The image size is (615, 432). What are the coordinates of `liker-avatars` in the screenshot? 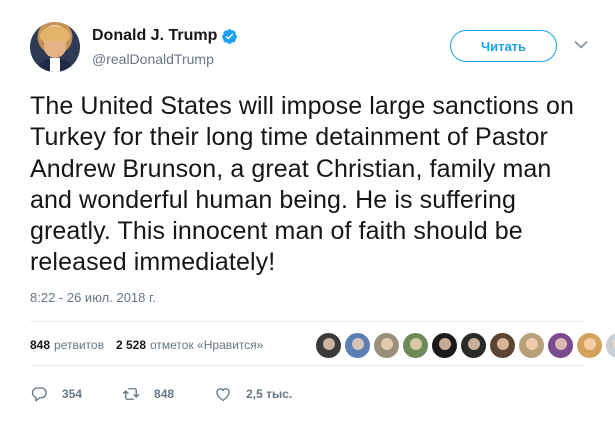 It's located at (465, 345).